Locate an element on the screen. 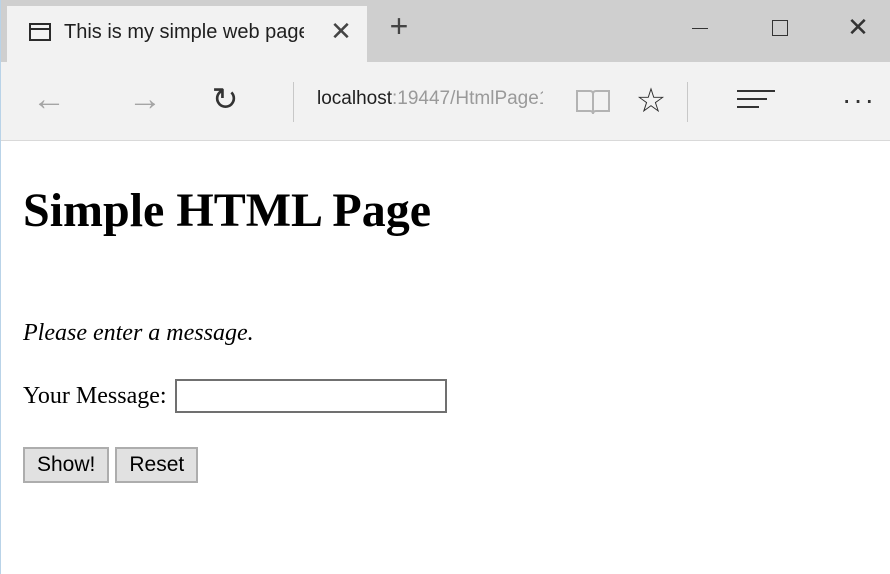  close-window-button: ✕ is located at coordinates (858, 27).